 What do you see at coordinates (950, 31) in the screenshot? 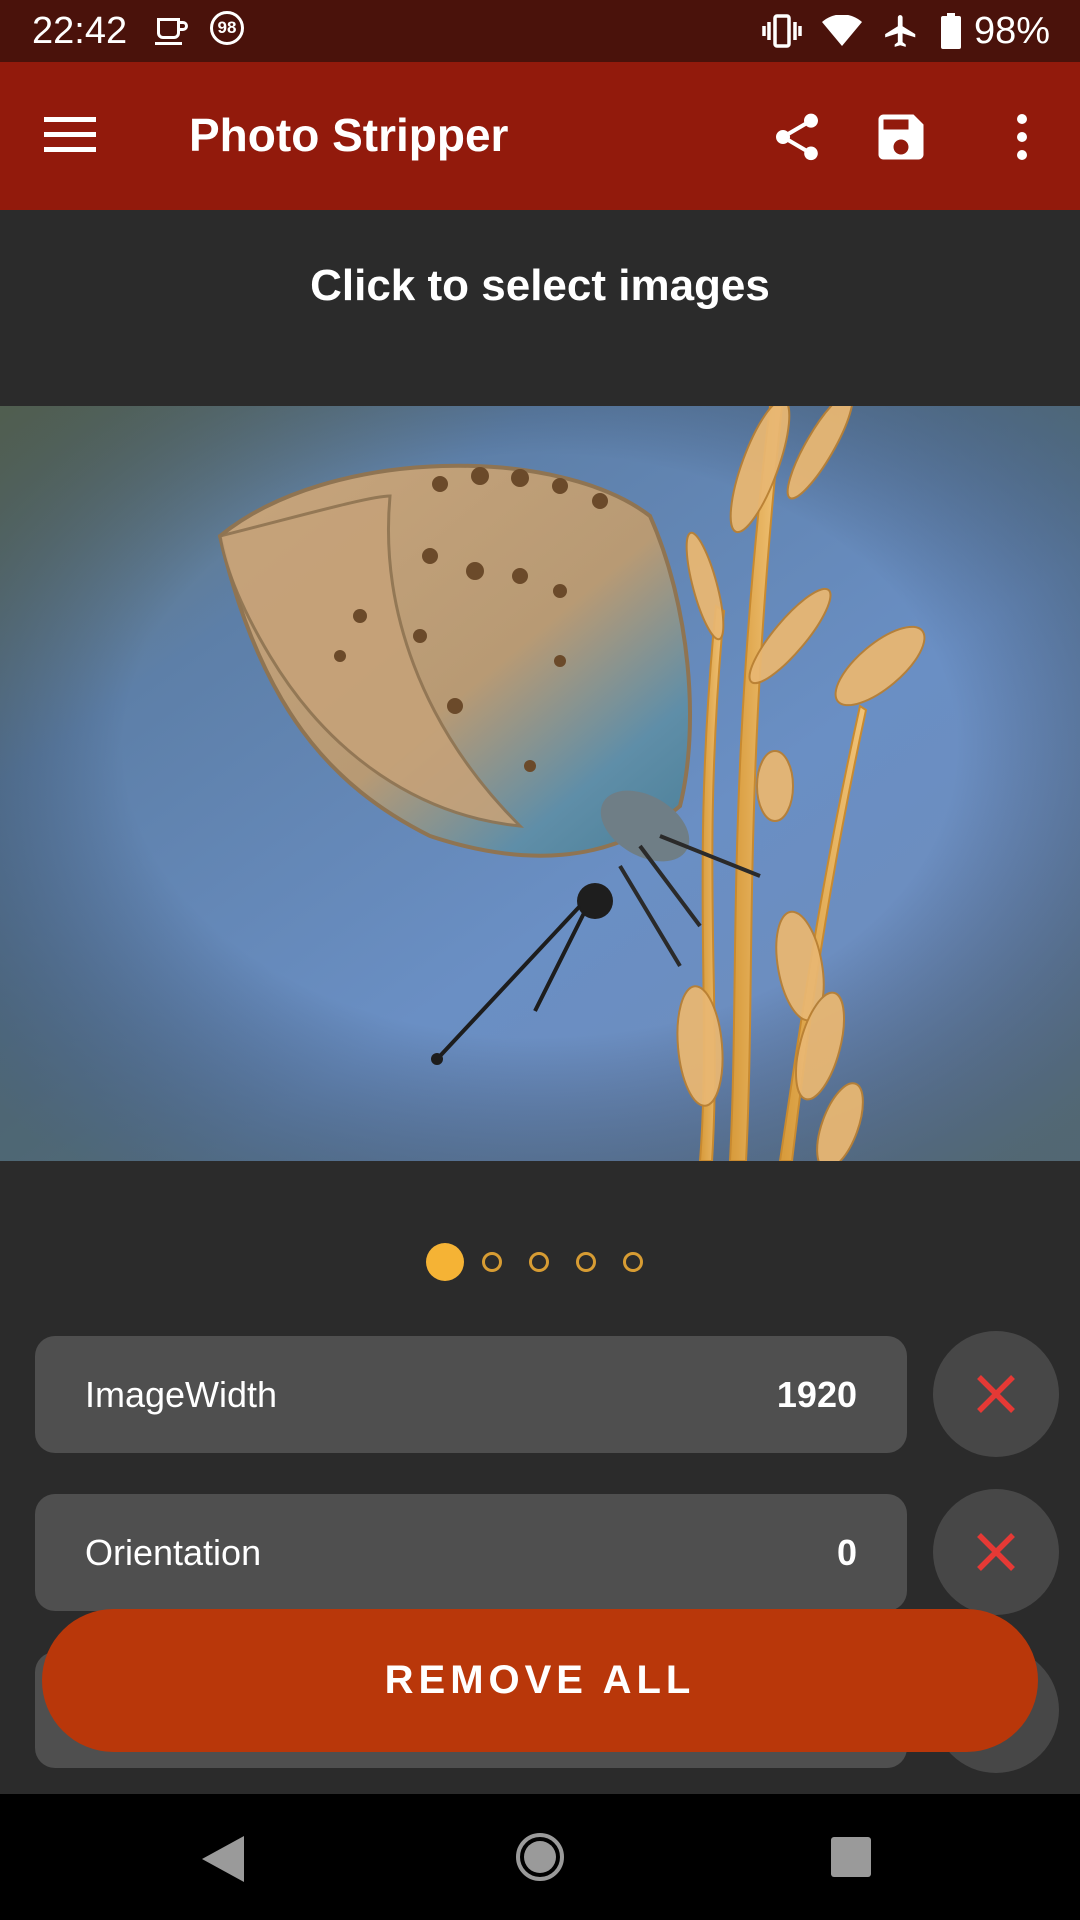
I see `battery-icon` at bounding box center [950, 31].